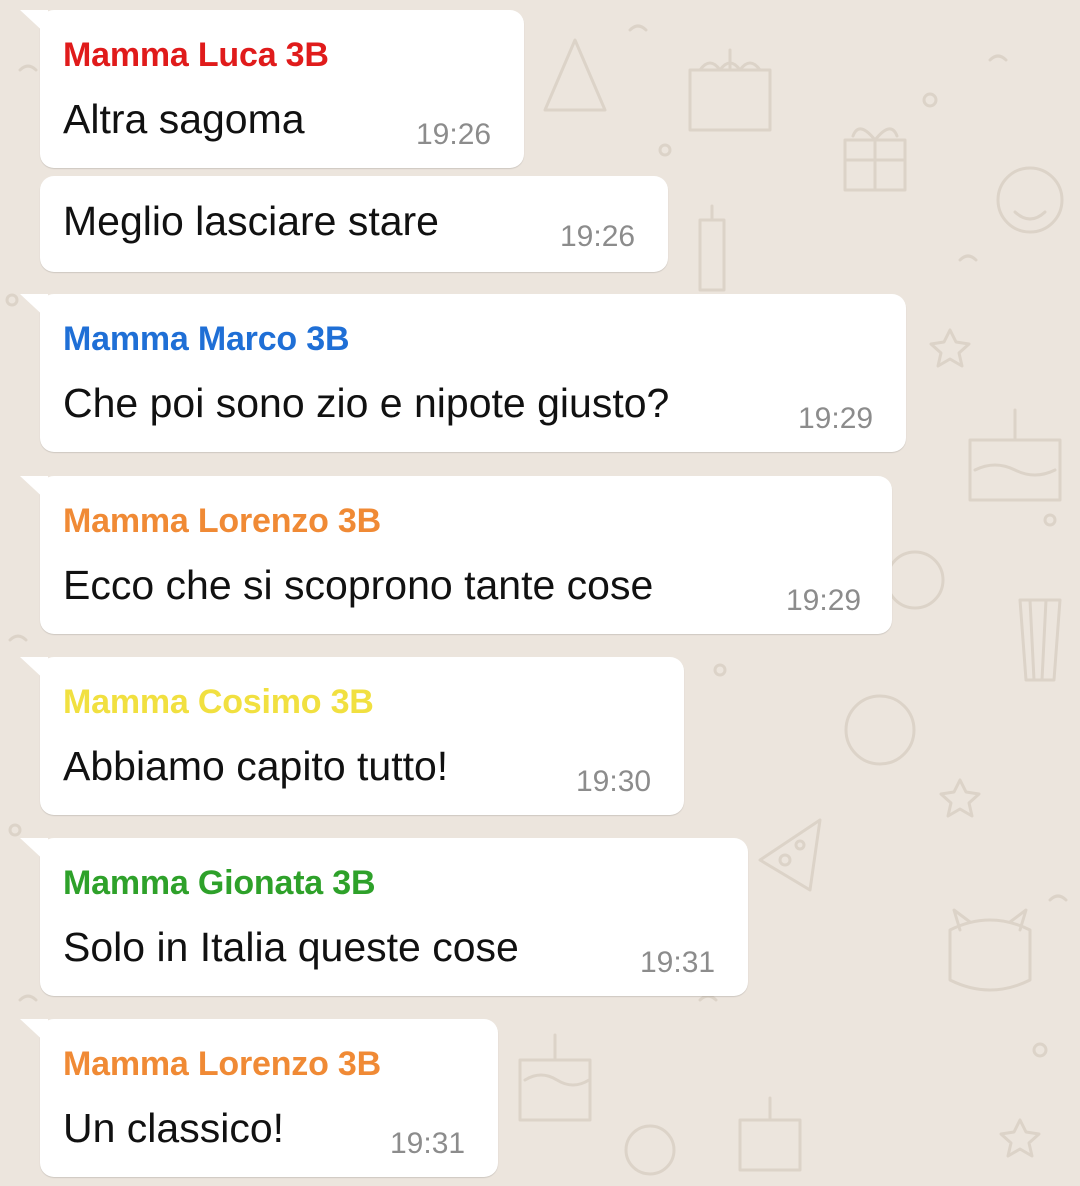 The image size is (1080, 1186). Describe the element at coordinates (184, 119) in the screenshot. I see `message-text: Altra sagoma` at that location.